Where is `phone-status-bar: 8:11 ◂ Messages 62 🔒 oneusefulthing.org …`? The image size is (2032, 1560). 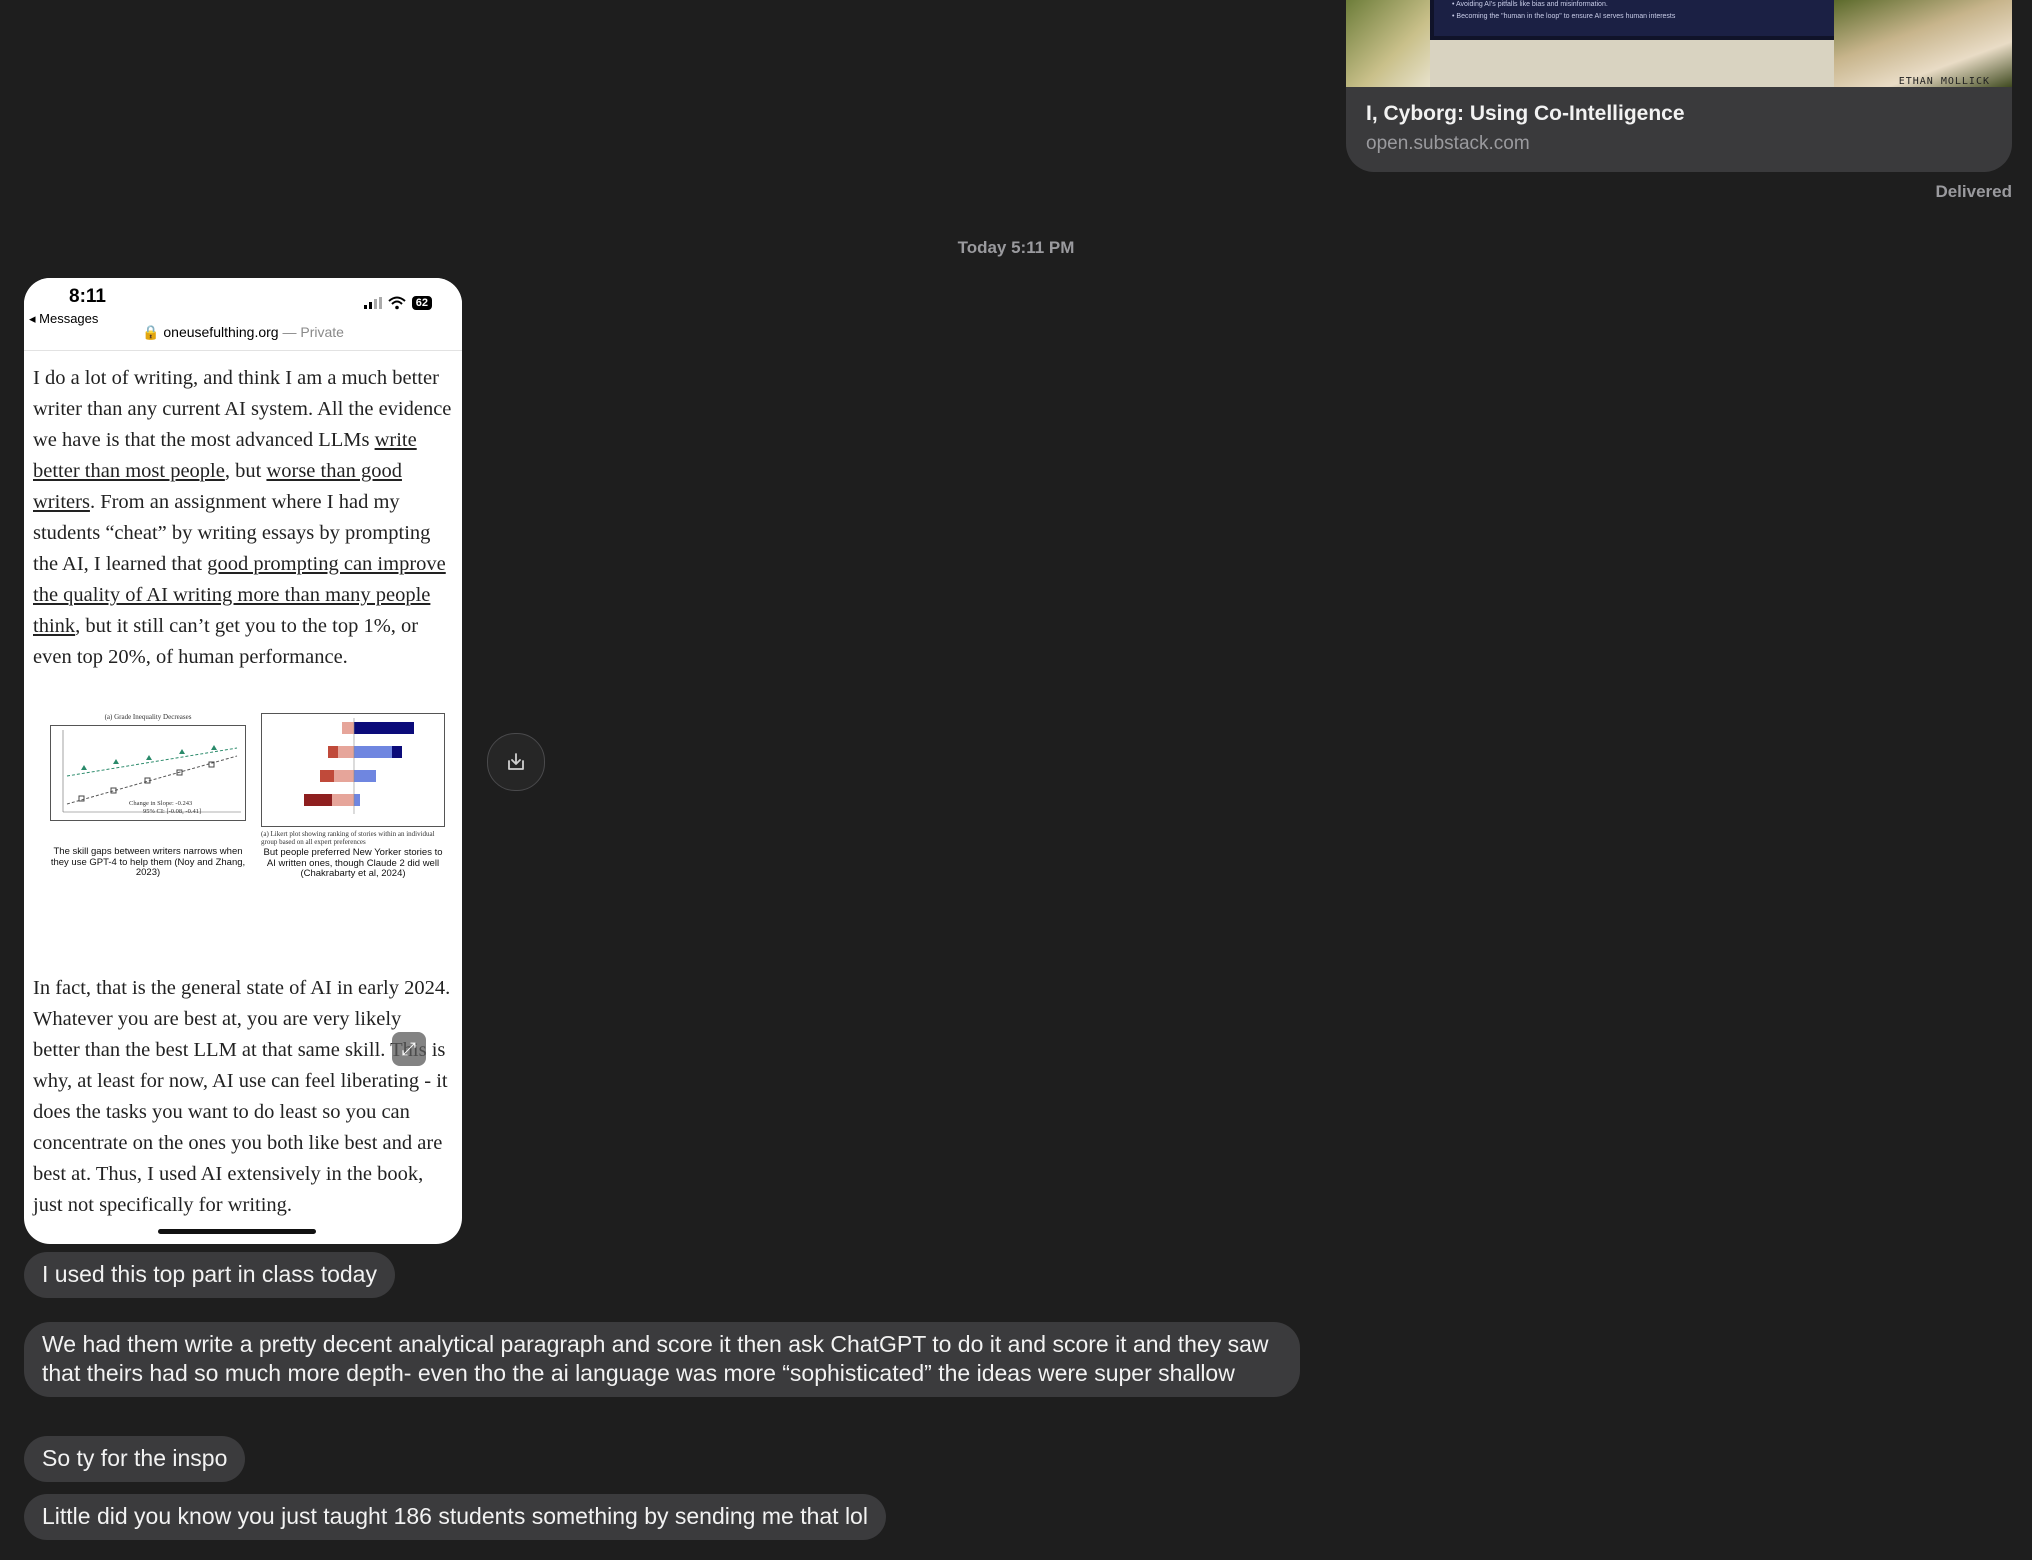 phone-status-bar: 8:11 ◂ Messages 62 🔒 oneusefulthing.org … is located at coordinates (243, 314).